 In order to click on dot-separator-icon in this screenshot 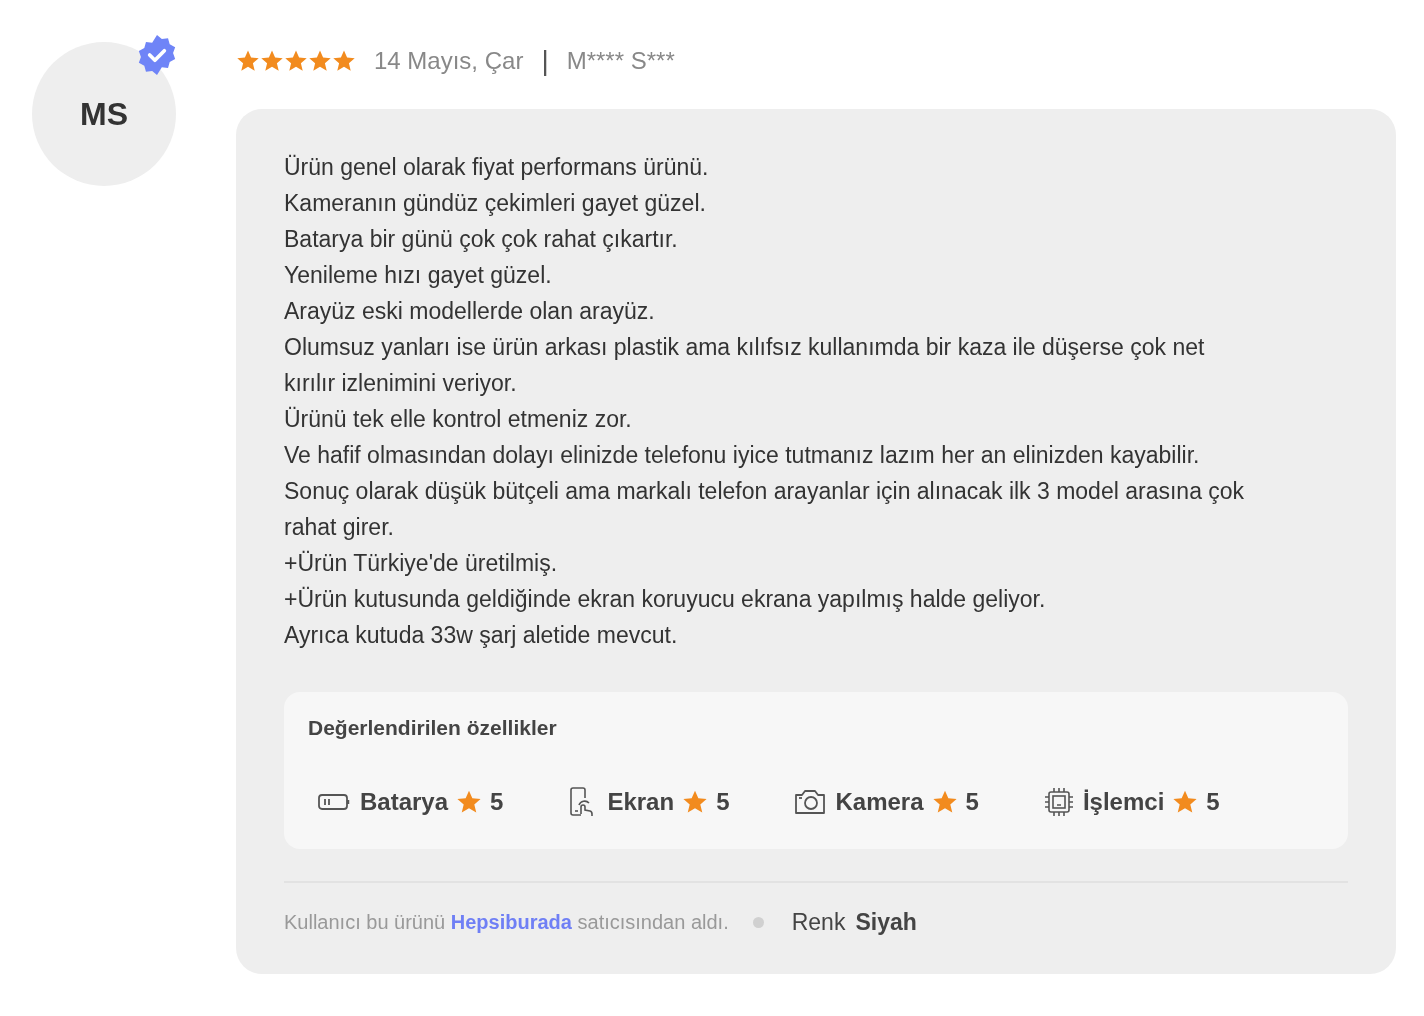, I will do `click(758, 922)`.